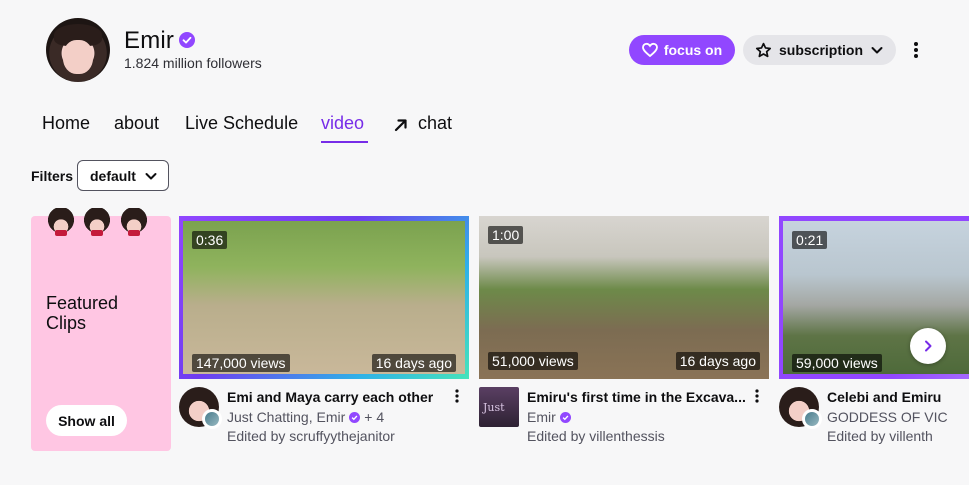 This screenshot has height=485, width=969. Describe the element at coordinates (533, 361) in the screenshot. I see `clip-views: 51,000 views` at that location.